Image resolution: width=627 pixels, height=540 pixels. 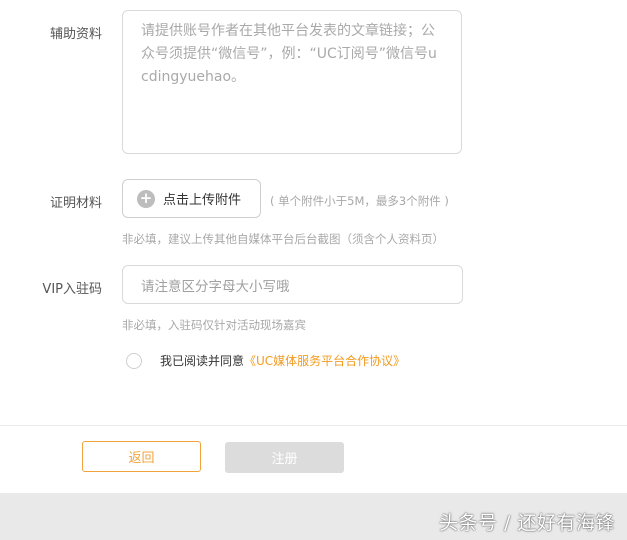 What do you see at coordinates (141, 456) in the screenshot?
I see `back-button: 返回` at bounding box center [141, 456].